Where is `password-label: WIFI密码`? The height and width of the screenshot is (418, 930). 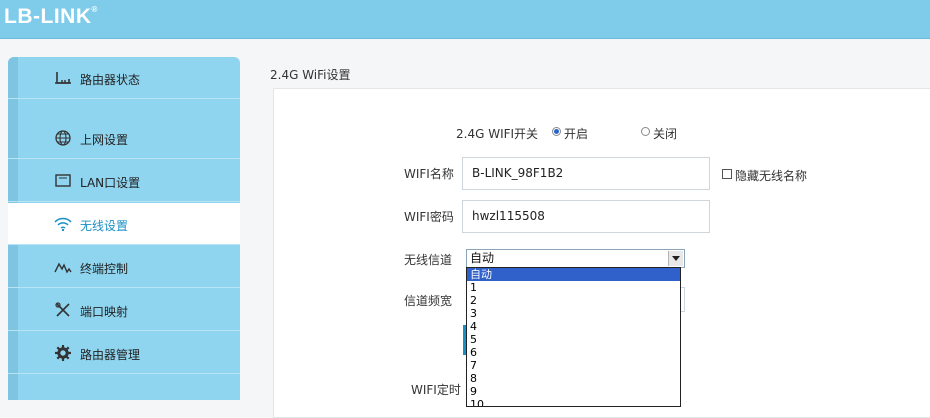
password-label: WIFI密码 is located at coordinates (429, 217).